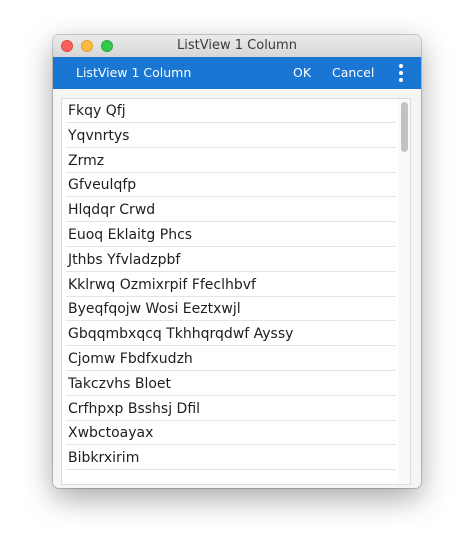  Describe the element at coordinates (231, 111) in the screenshot. I see `list-item: Fkqy Qfj` at that location.